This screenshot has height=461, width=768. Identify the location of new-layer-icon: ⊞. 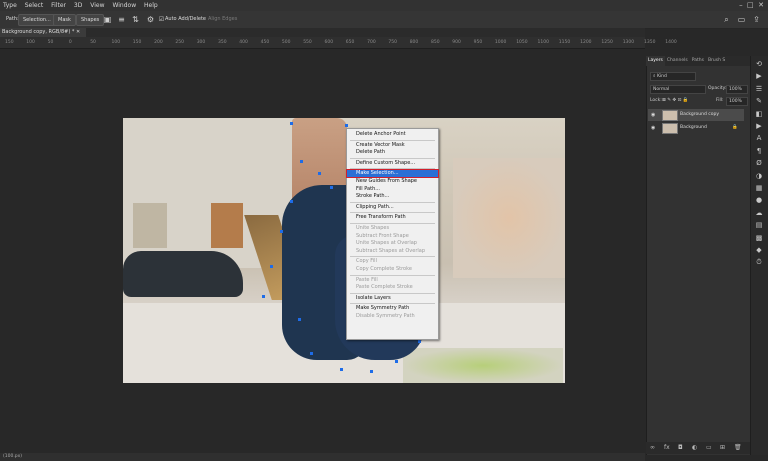
(722, 448).